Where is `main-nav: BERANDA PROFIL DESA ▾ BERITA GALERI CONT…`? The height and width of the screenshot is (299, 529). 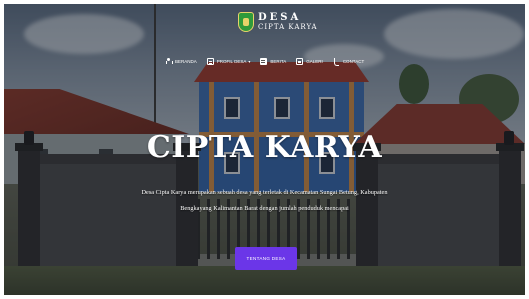
main-nav: BERANDA PROFIL DESA ▾ BERITA GALERI CONT… is located at coordinates (269, 62).